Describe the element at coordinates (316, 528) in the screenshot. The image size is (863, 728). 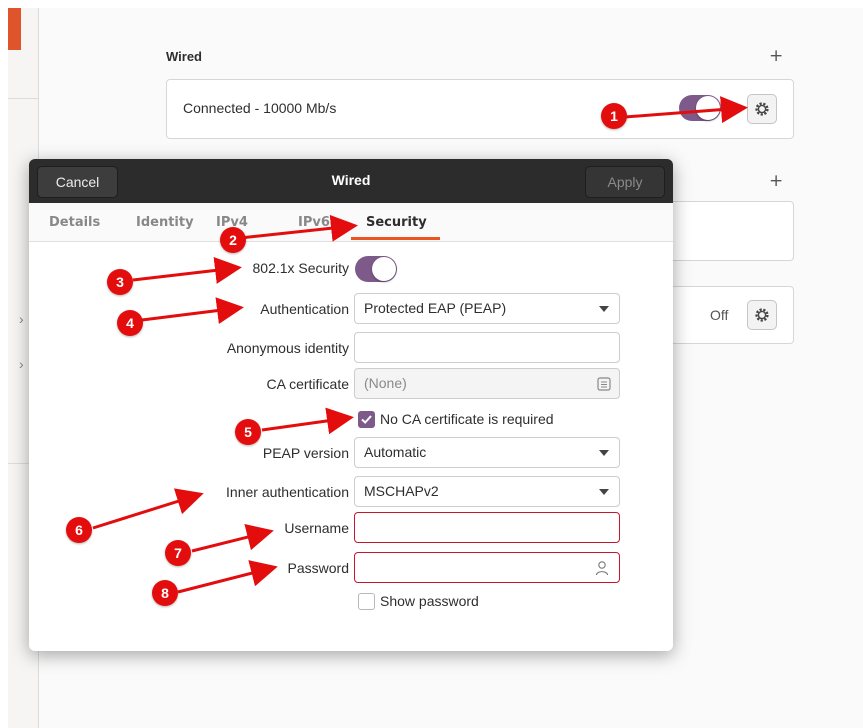
I see `username-label: Username` at that location.